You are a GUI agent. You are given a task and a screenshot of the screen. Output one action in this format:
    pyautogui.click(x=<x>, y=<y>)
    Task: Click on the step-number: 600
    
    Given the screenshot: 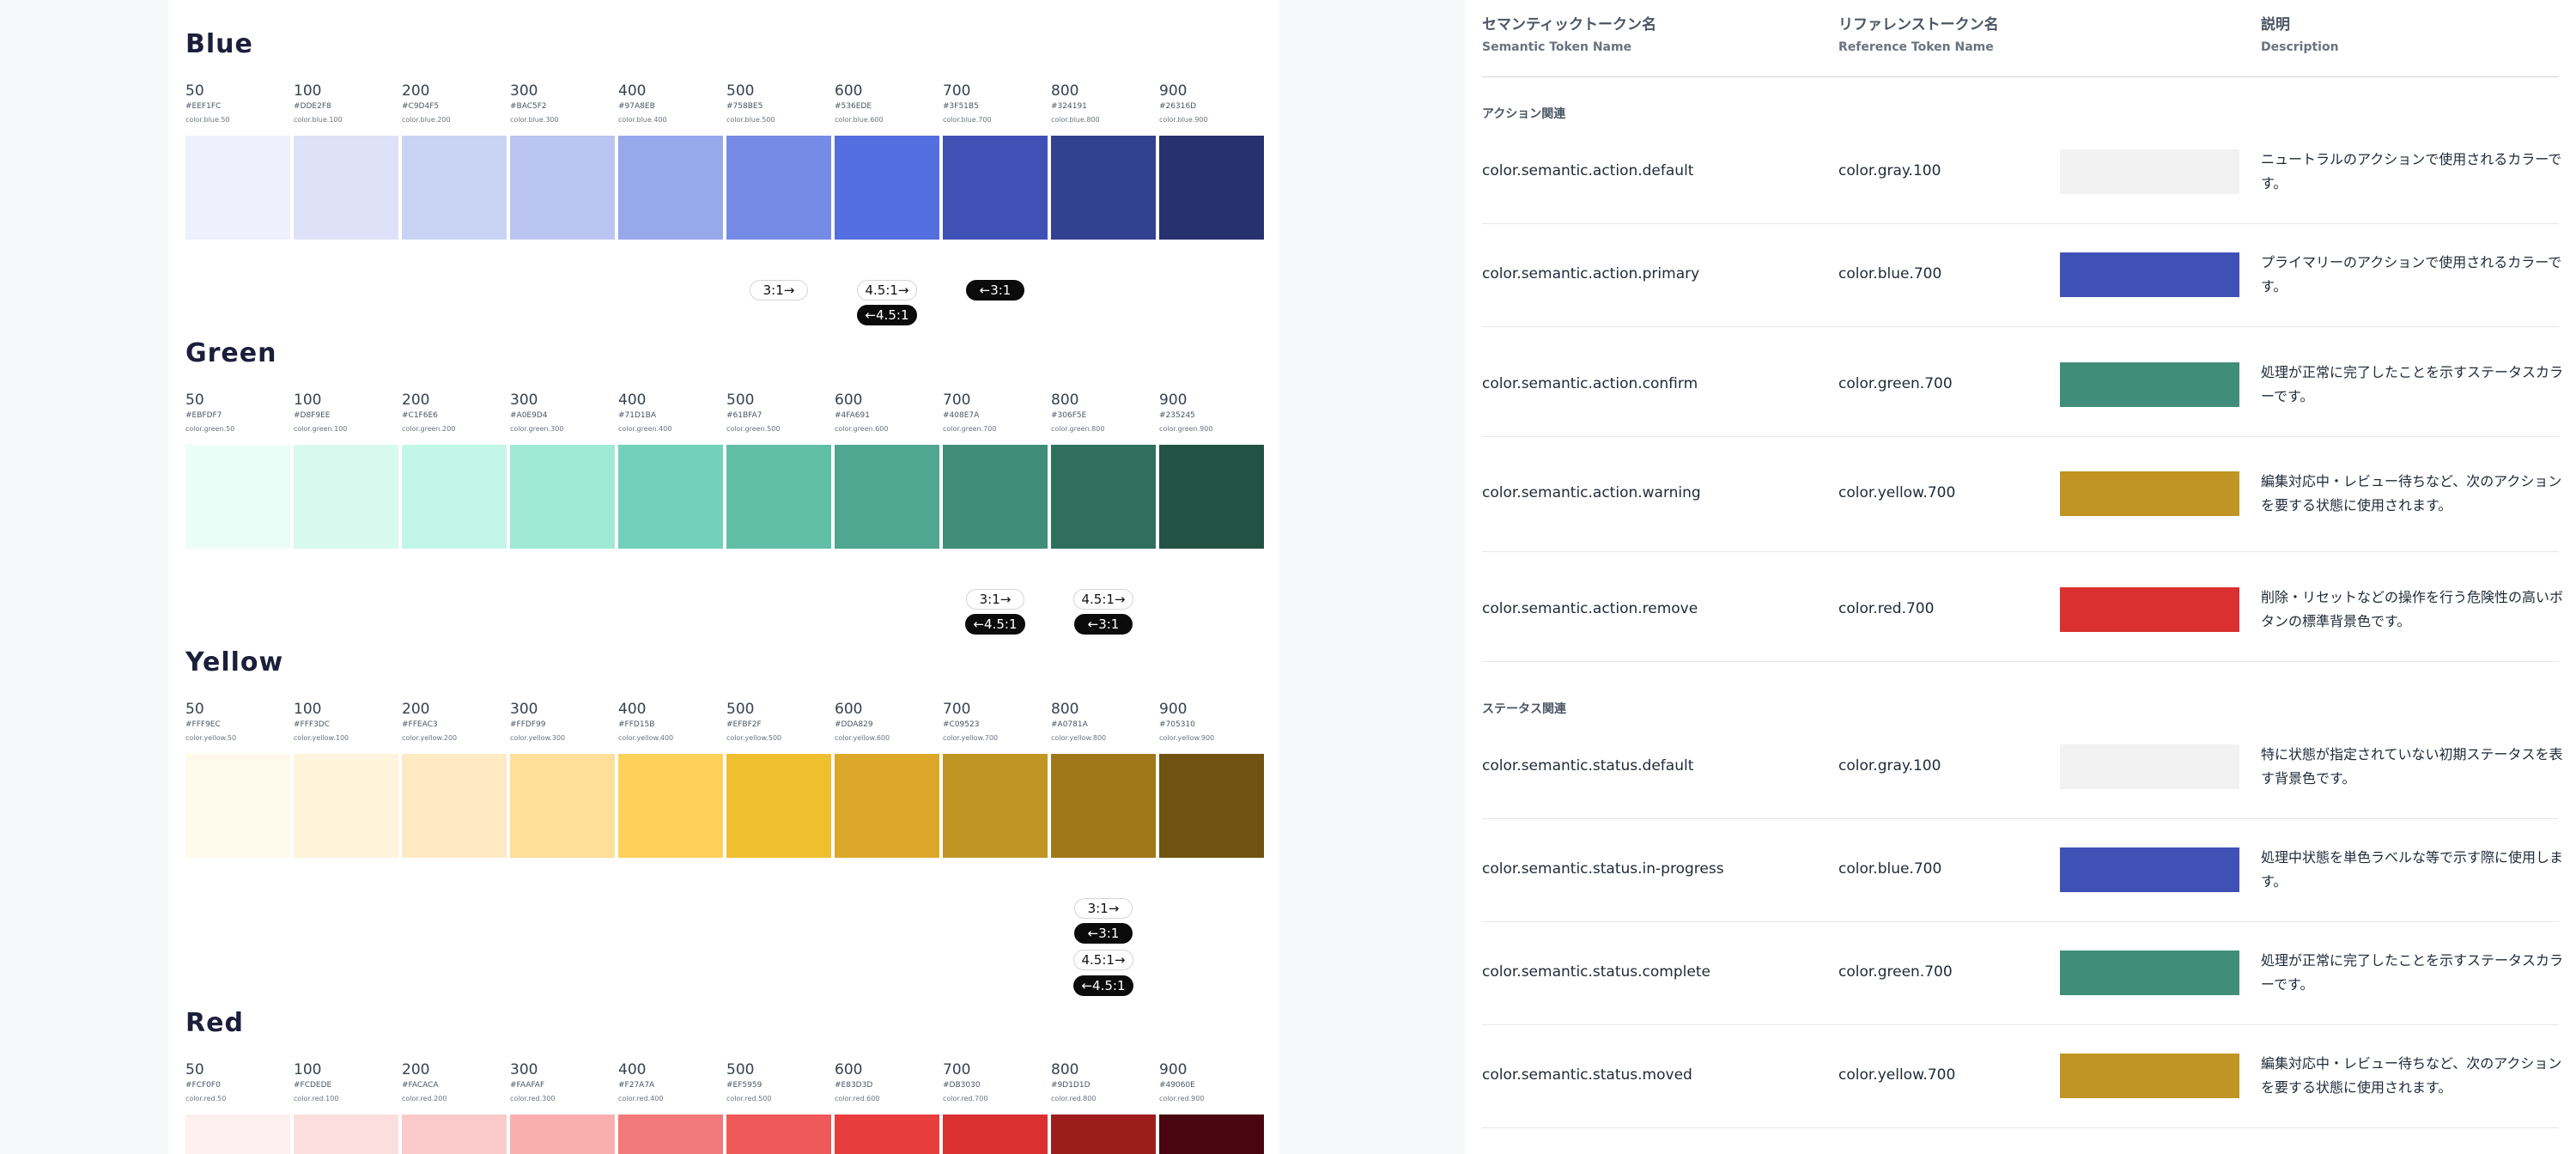 What is the action you would take?
    pyautogui.click(x=849, y=709)
    